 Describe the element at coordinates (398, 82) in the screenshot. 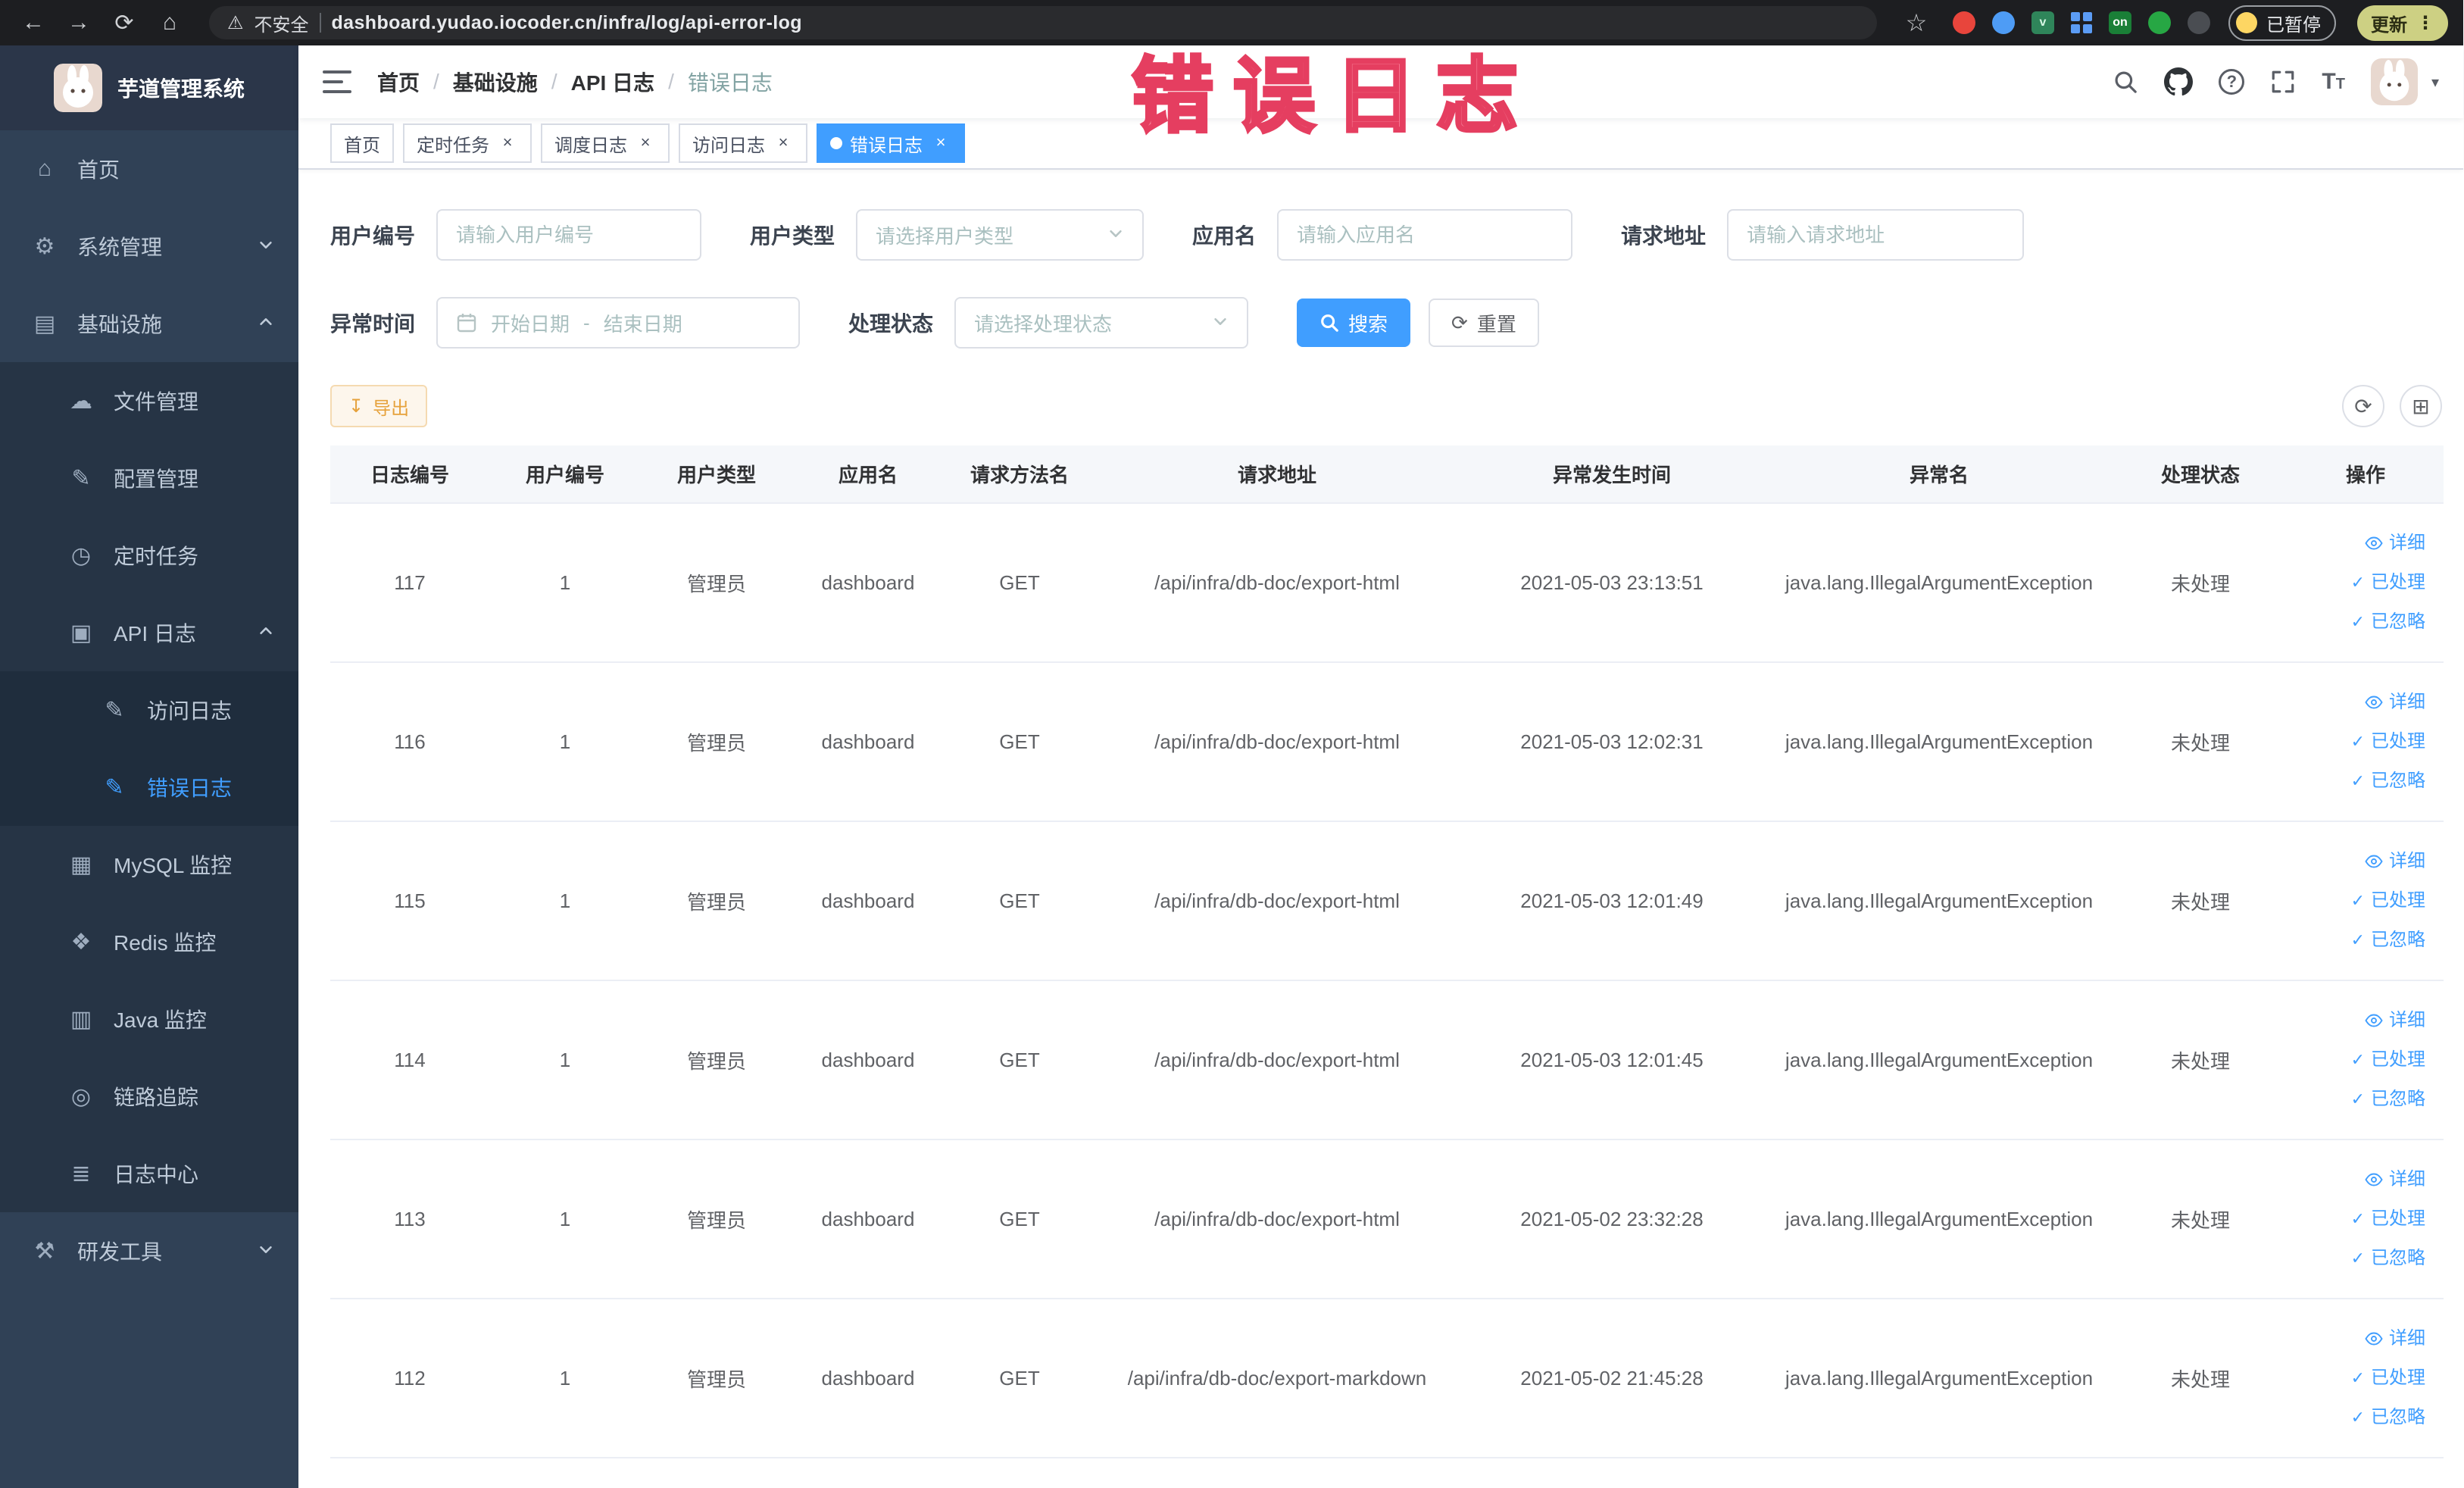

I see `breadcrumb-home: 首页` at that location.